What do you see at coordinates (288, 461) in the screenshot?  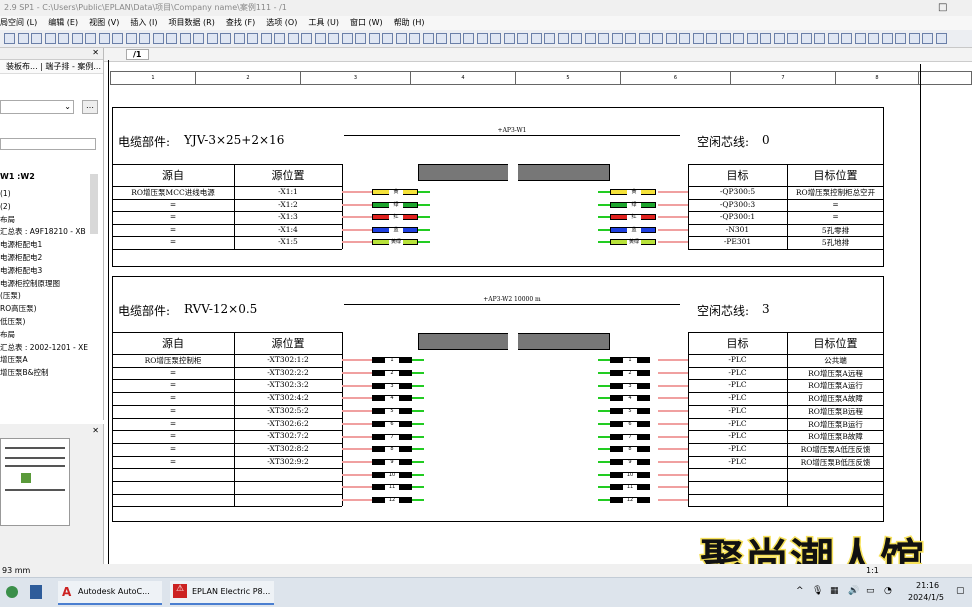 I see `source-position-cell: -XT302:9:2` at bounding box center [288, 461].